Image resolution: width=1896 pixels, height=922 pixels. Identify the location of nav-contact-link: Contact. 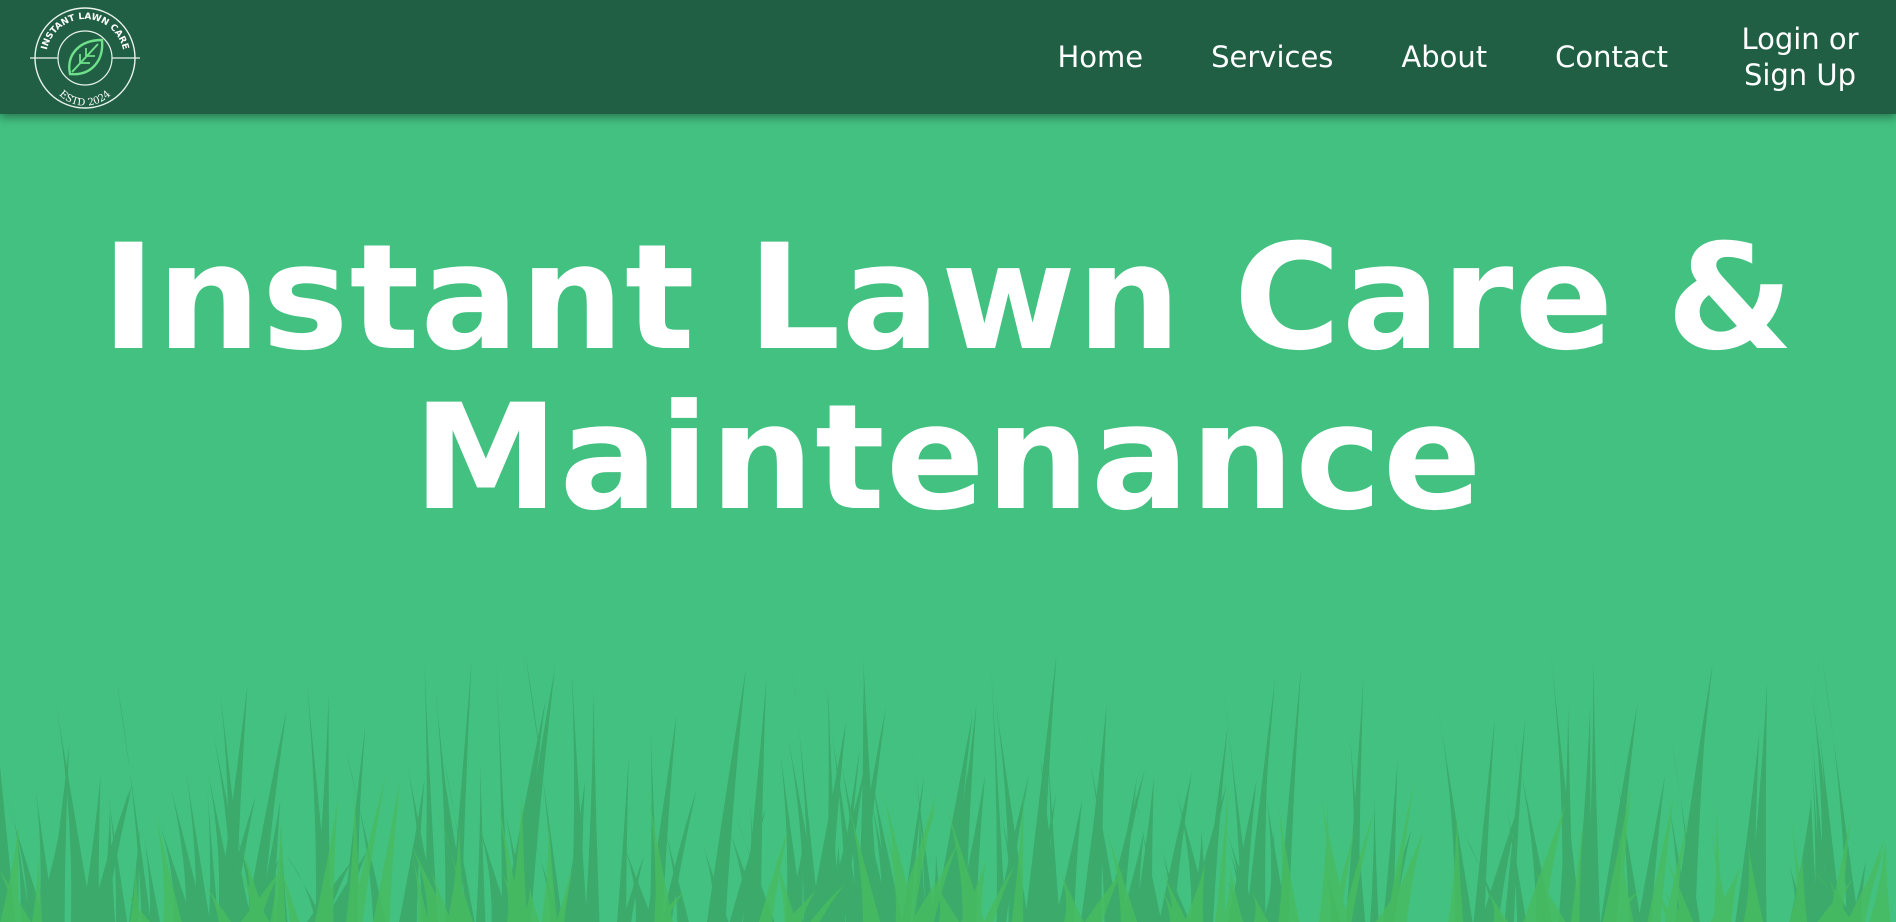
(1611, 57).